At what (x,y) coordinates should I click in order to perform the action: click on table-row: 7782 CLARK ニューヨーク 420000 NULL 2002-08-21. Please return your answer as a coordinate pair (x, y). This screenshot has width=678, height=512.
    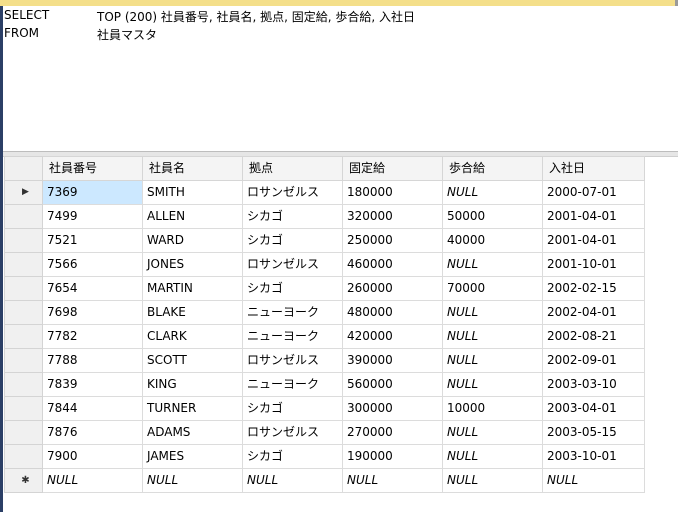
    Looking at the image, I should click on (324, 336).